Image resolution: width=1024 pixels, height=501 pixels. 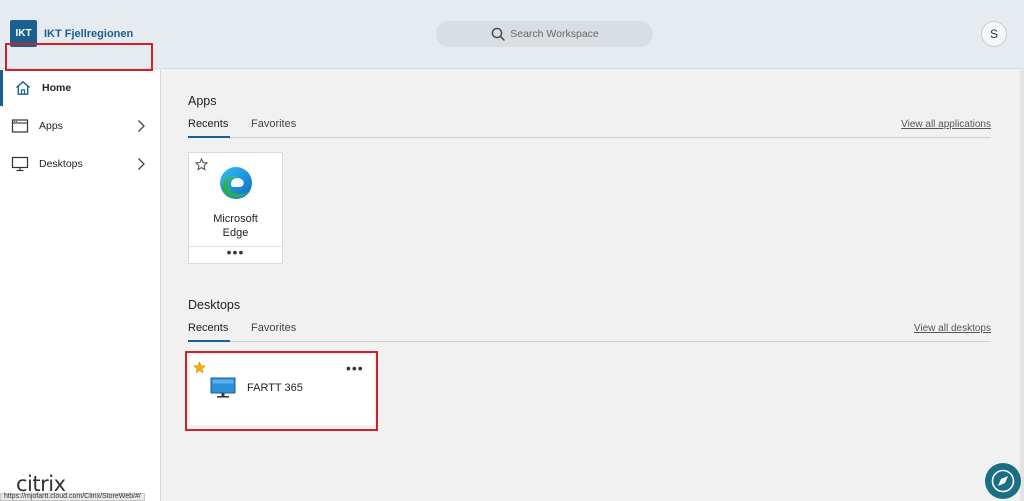 What do you see at coordinates (273, 328) in the screenshot?
I see `tab-desktops-favorites: Favorites` at bounding box center [273, 328].